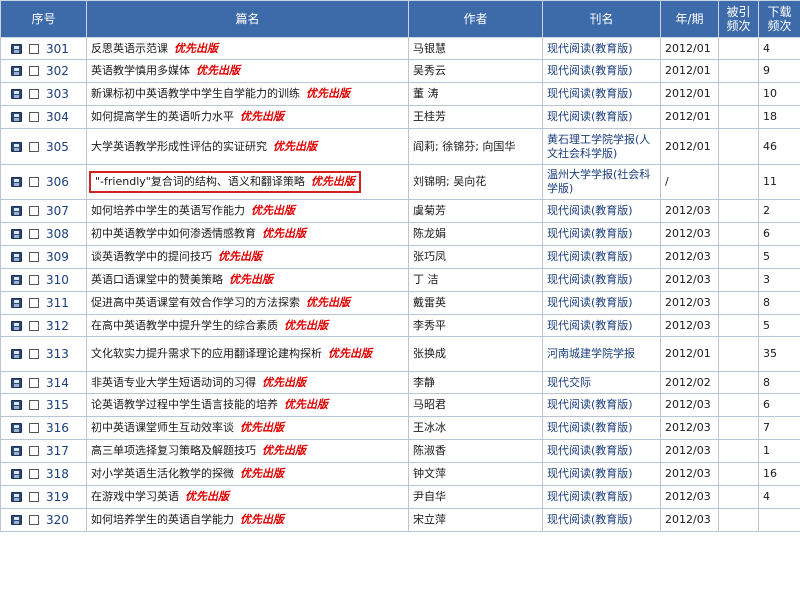 The width and height of the screenshot is (800, 600). Describe the element at coordinates (151, 256) in the screenshot. I see `article-title-link: 谈英语教学中的提问技巧` at that location.